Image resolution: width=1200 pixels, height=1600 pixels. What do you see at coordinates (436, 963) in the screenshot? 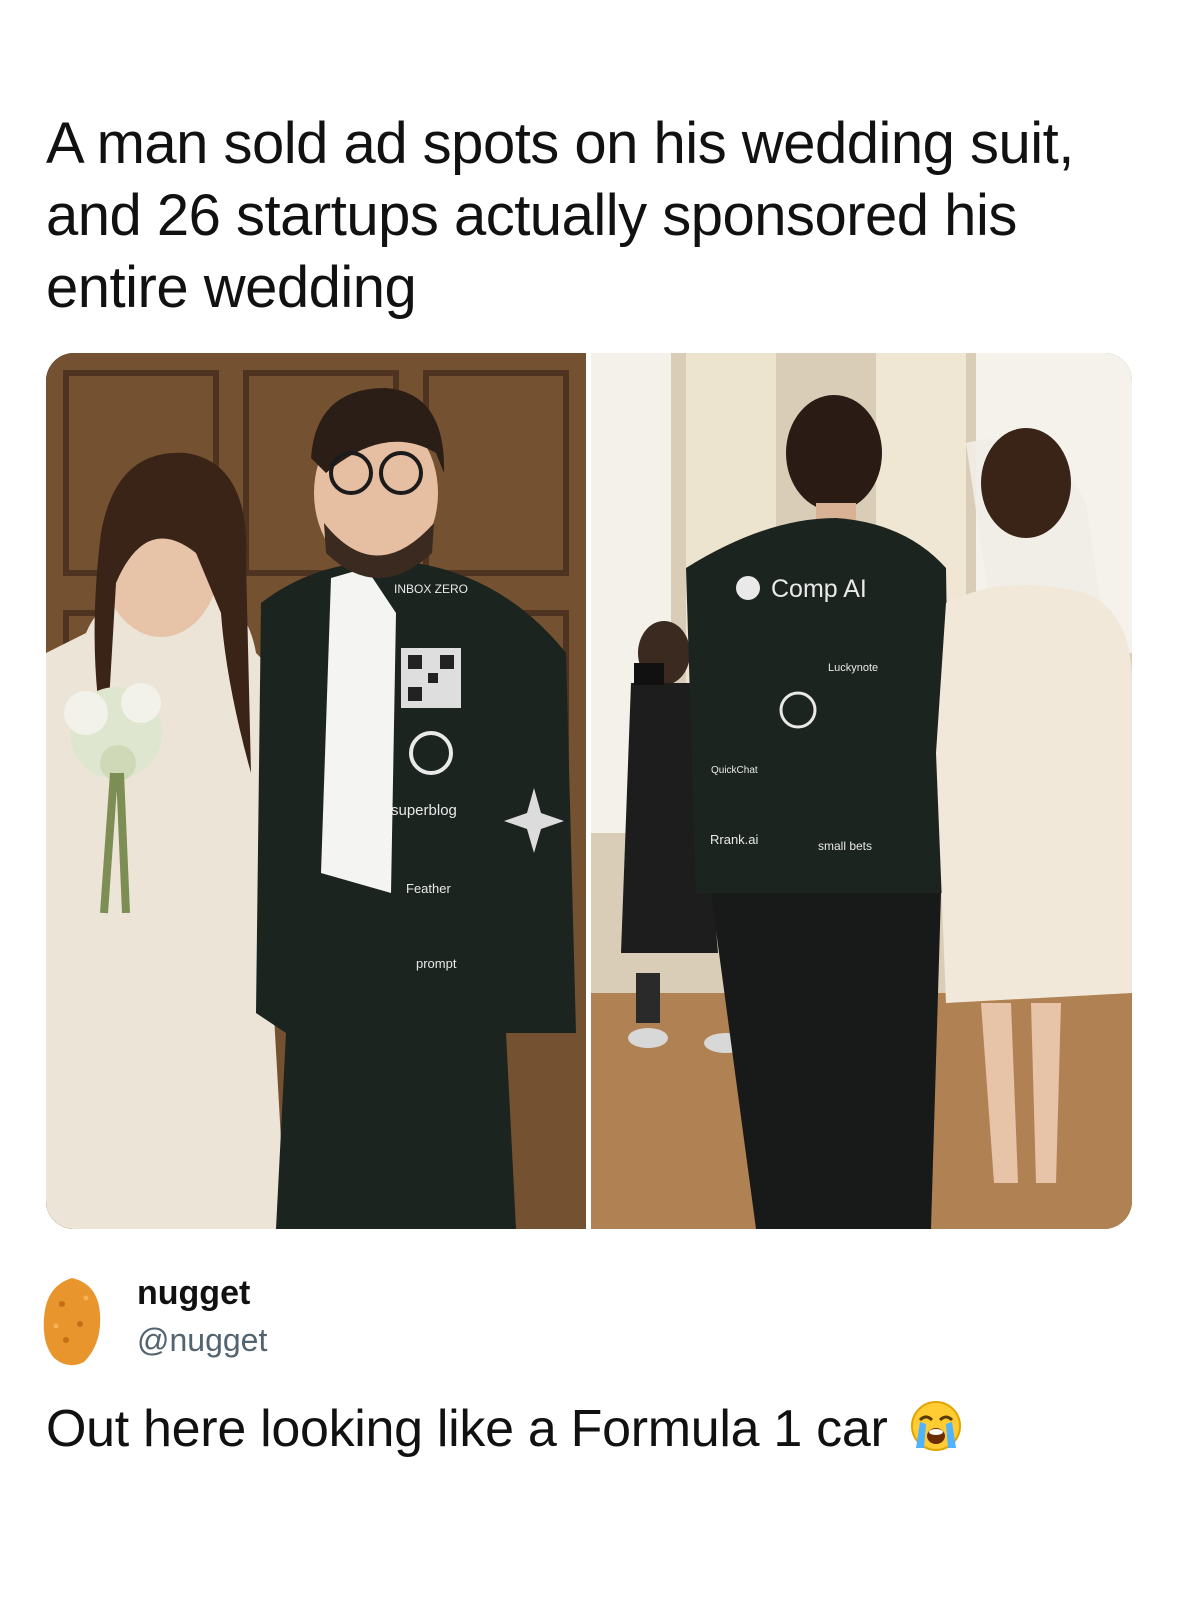
I see `sponsor-prompt: prompt` at bounding box center [436, 963].